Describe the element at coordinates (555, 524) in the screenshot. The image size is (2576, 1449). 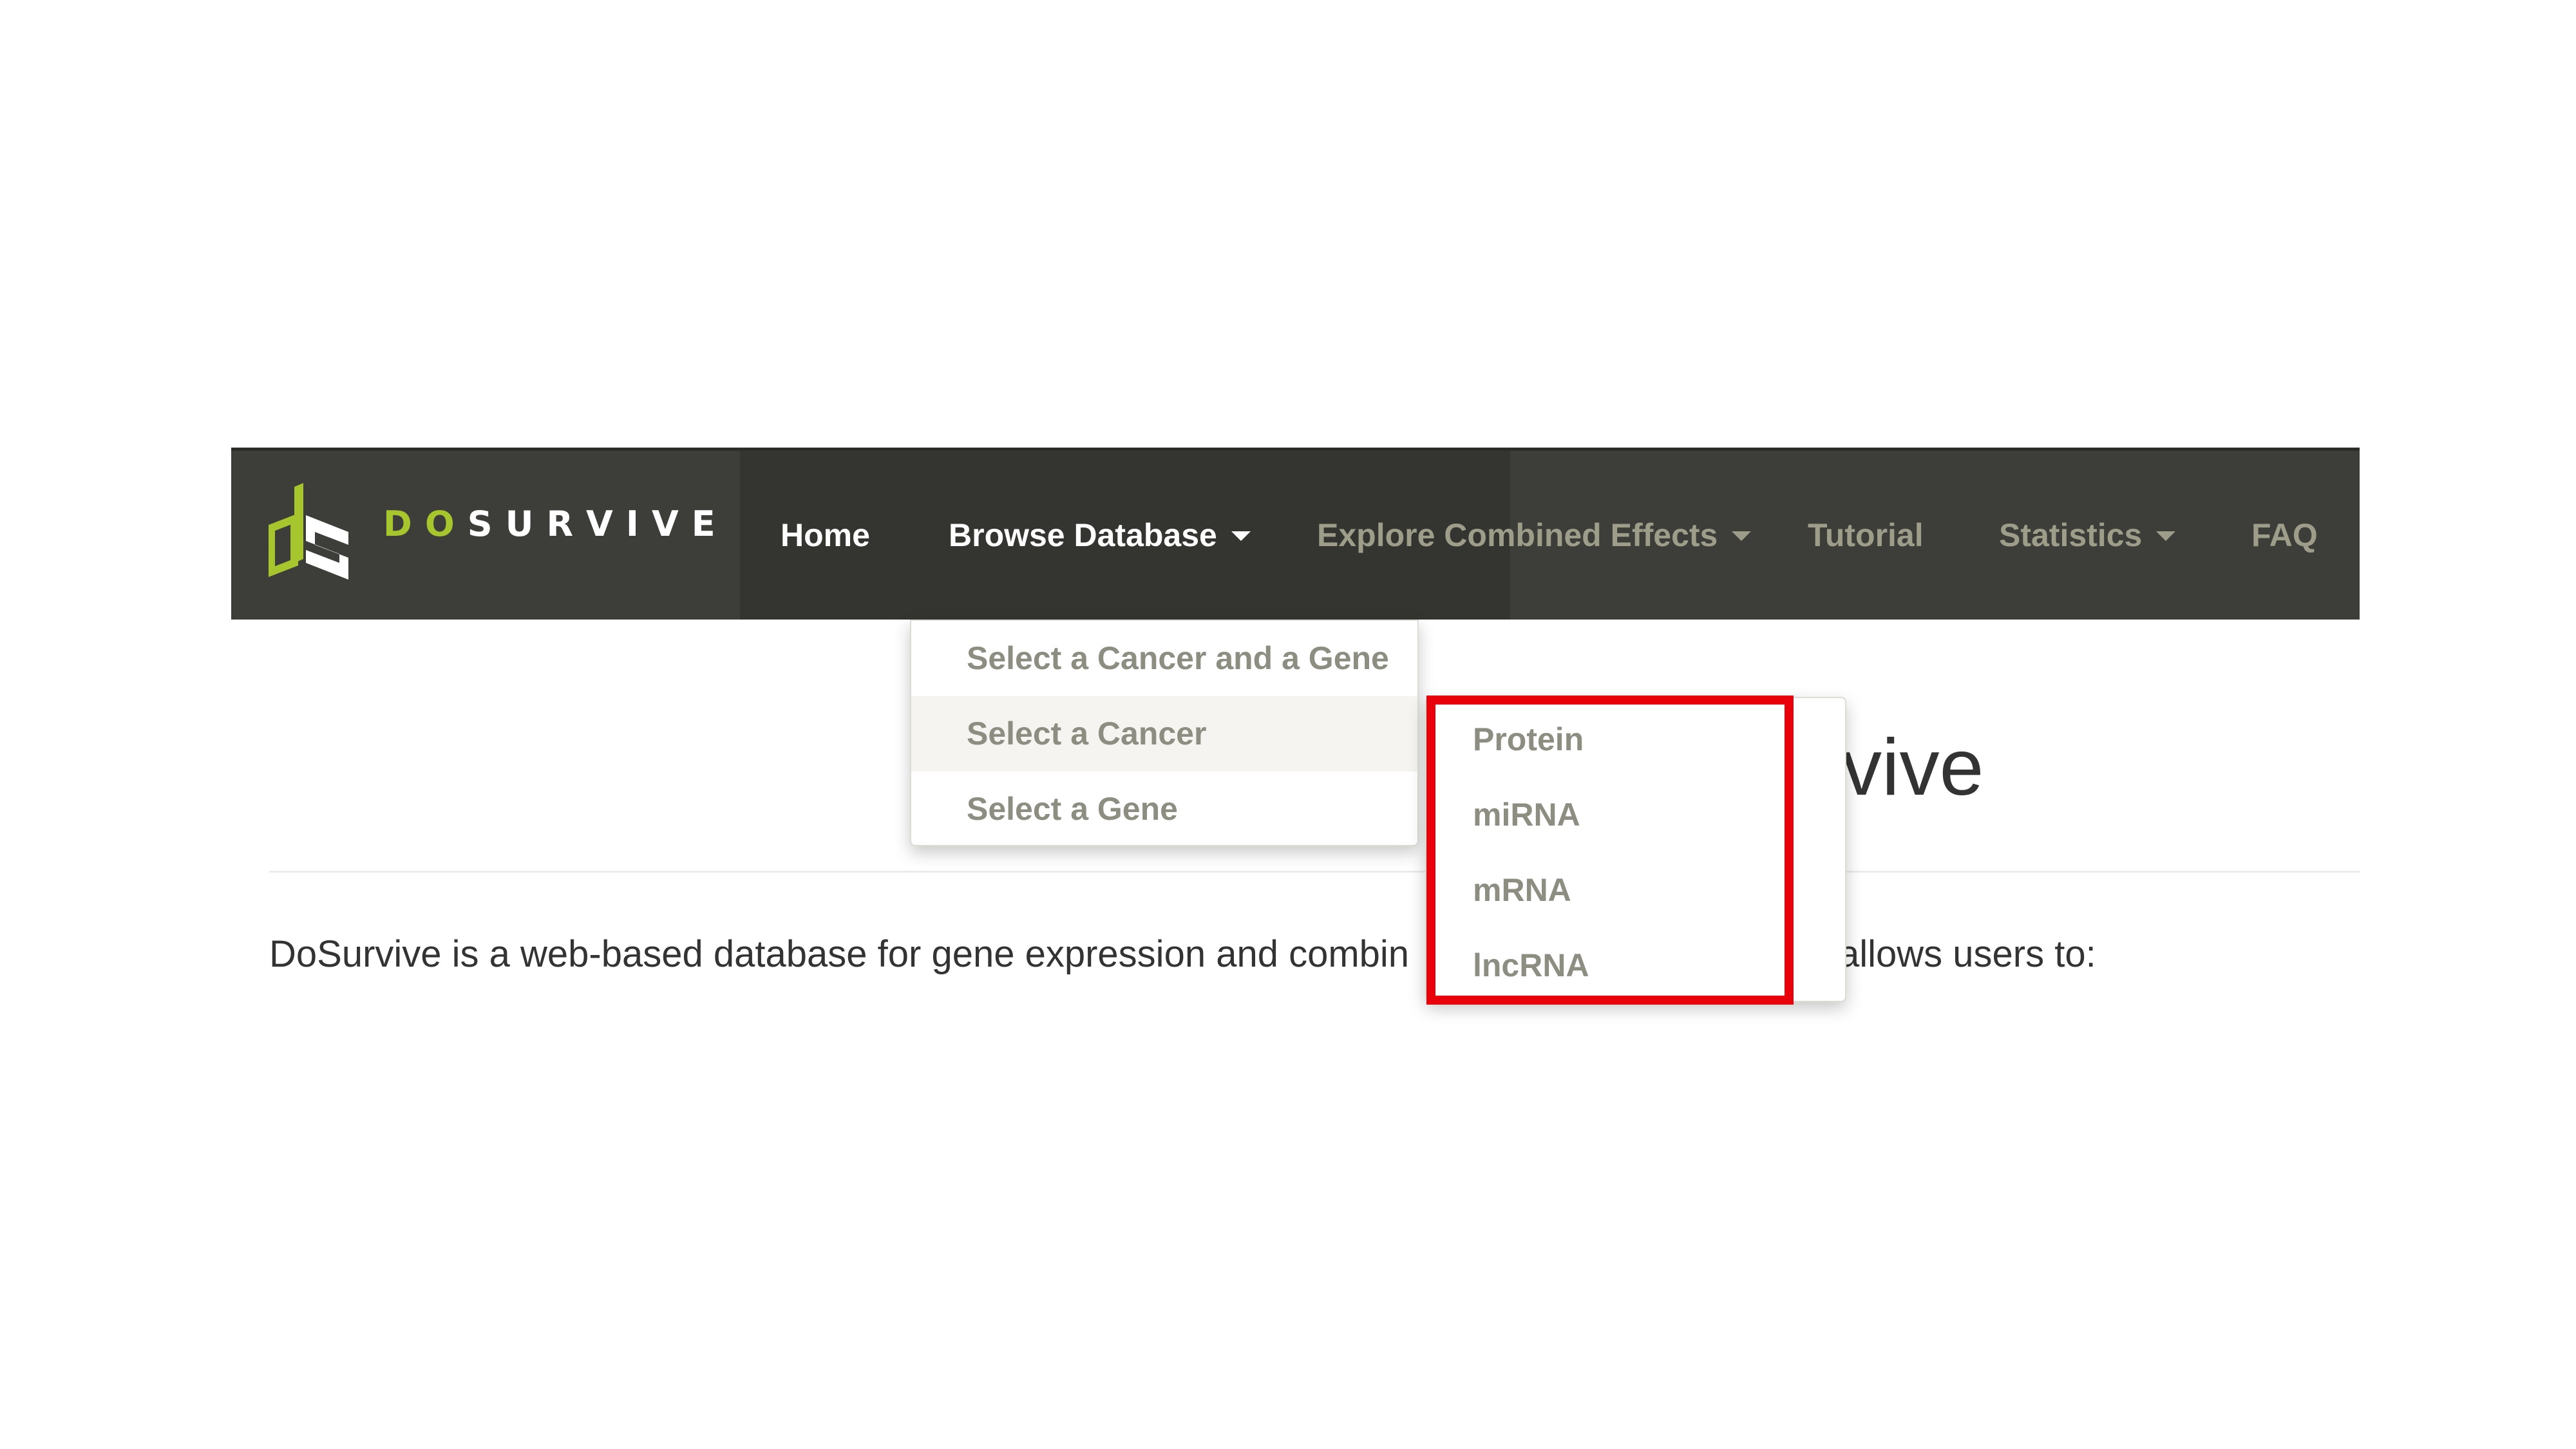
I see `brand-wordmark: DOSURVIVE` at that location.